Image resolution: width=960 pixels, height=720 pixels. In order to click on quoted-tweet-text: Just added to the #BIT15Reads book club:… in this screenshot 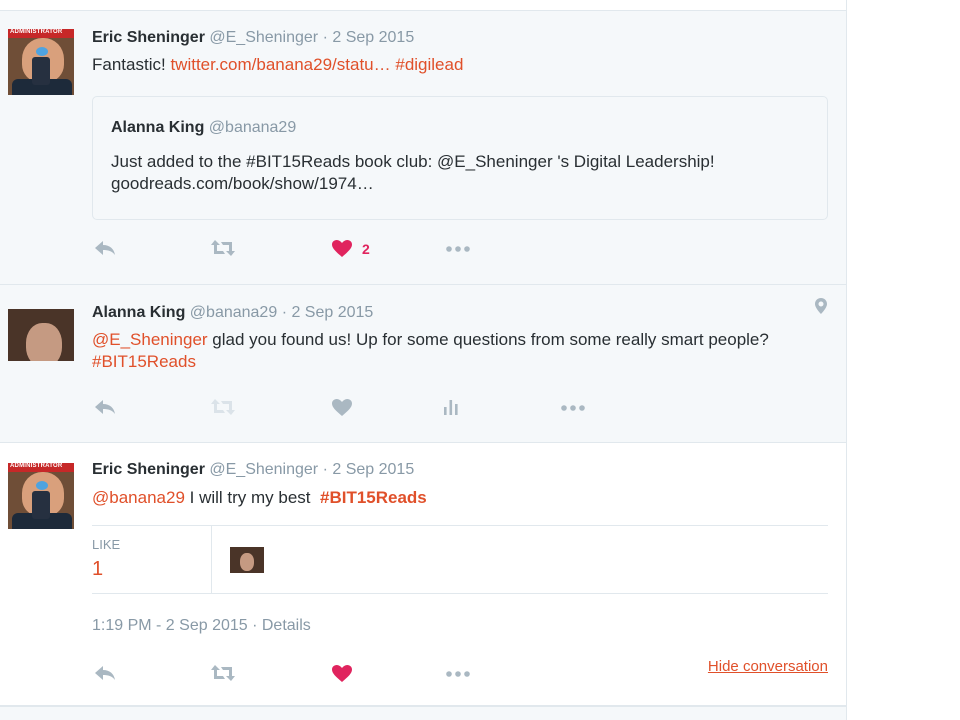, I will do `click(413, 172)`.